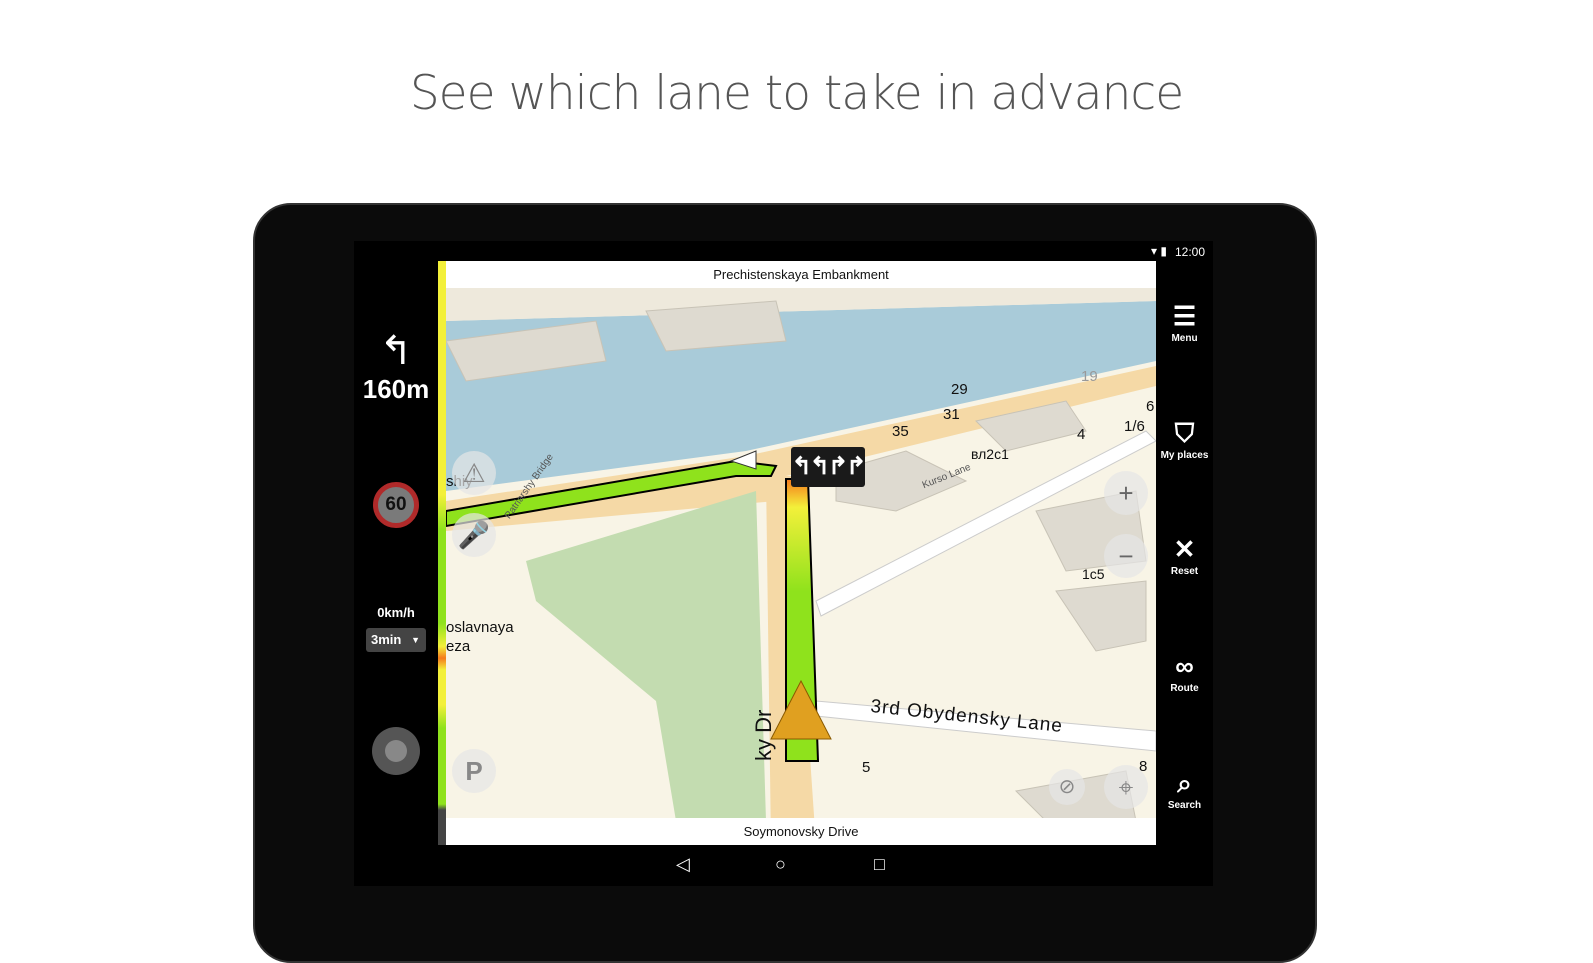  I want to click on current-street-label: Soymonovsky Drive, so click(801, 831).